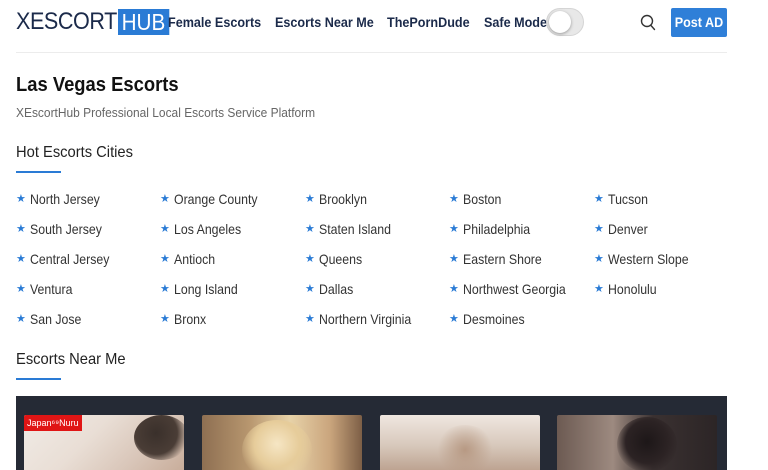  I want to click on city-link: ★ Central Jersey, so click(68, 259).